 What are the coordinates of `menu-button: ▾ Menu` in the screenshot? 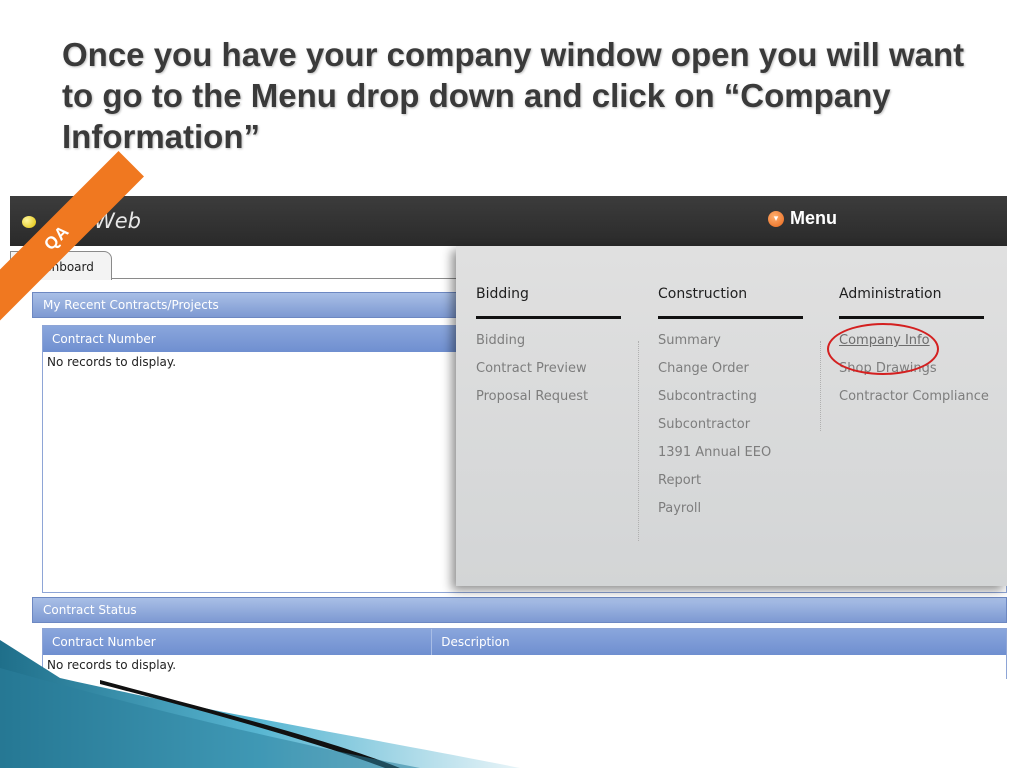 It's located at (802, 218).